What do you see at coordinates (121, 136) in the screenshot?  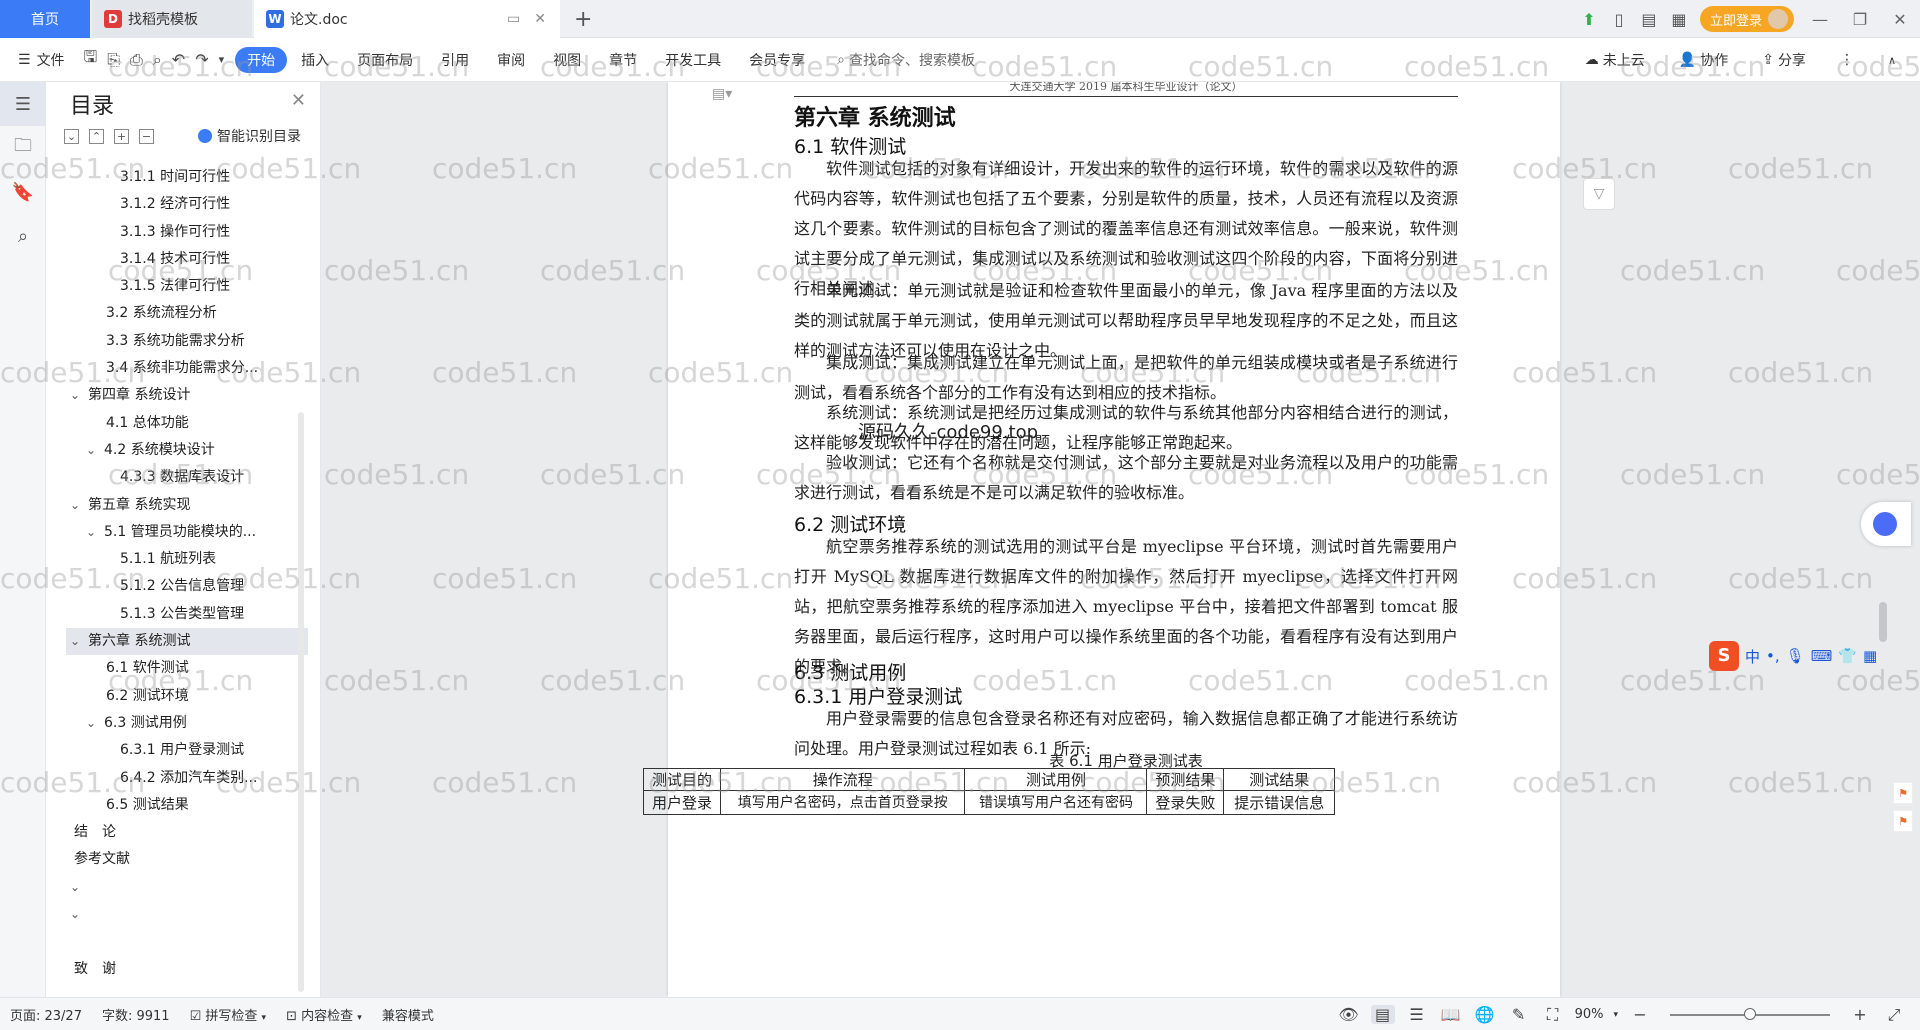 I see `add-heading-icon: +` at bounding box center [121, 136].